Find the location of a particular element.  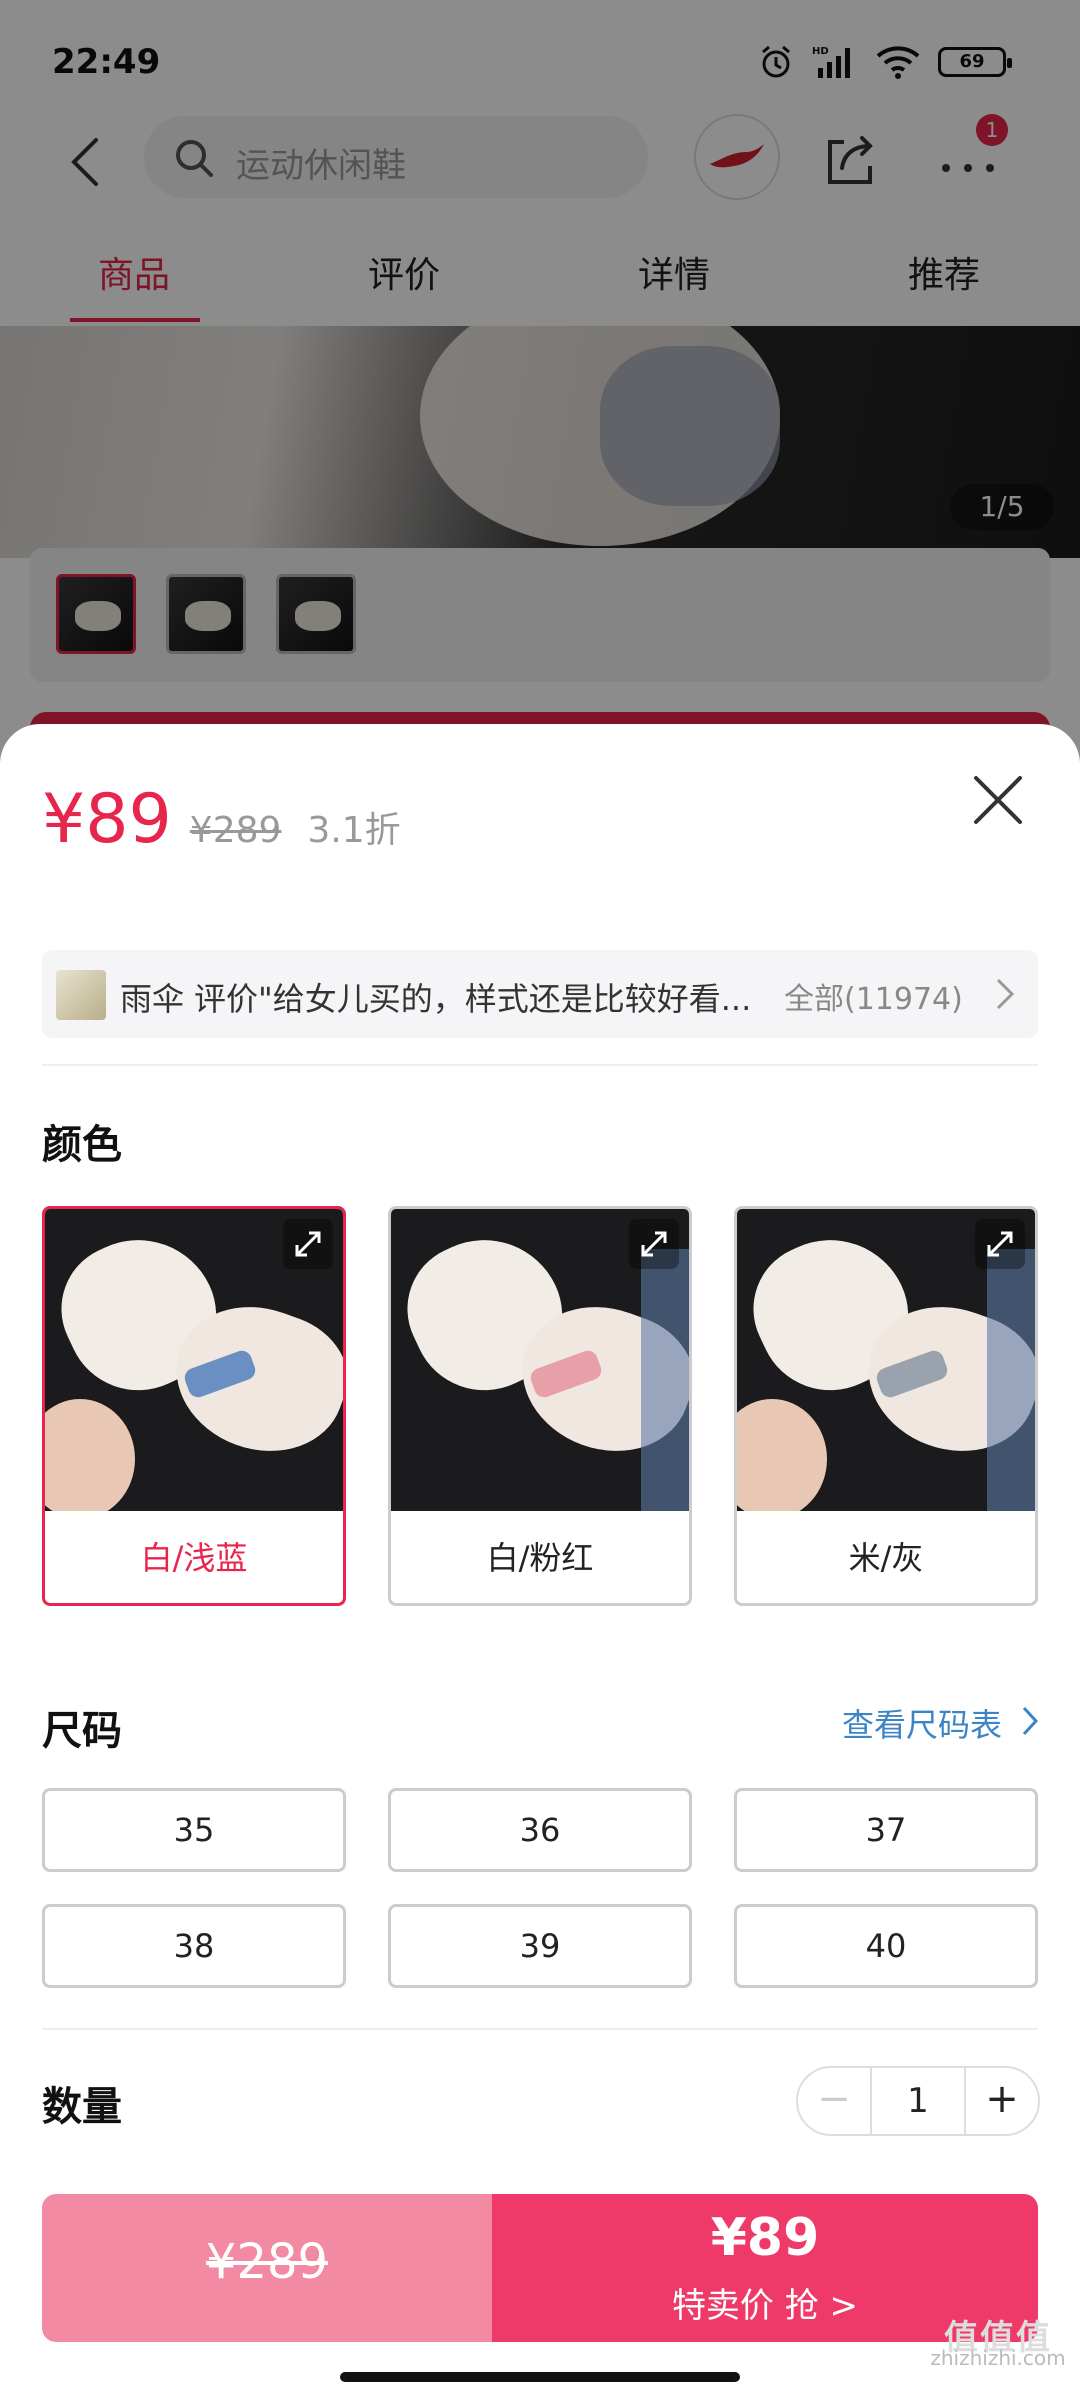

review-username: 雨伞 is located at coordinates (152, 999).